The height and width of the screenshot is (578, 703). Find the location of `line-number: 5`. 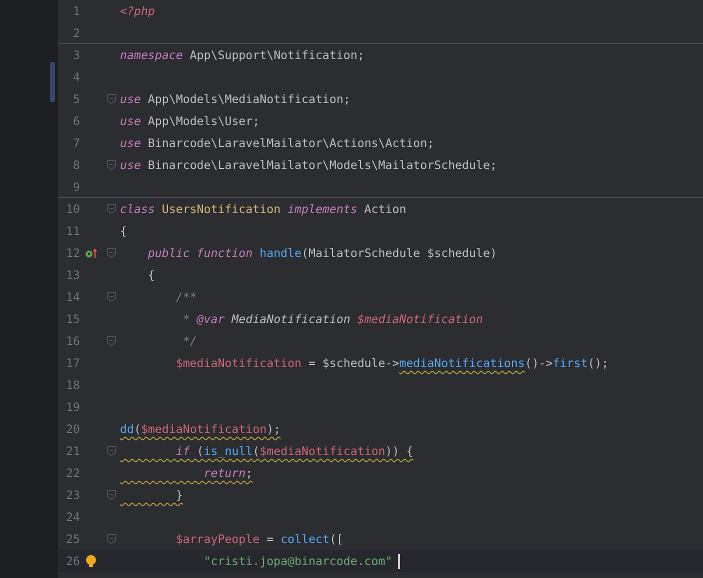

line-number: 5 is located at coordinates (76, 99).